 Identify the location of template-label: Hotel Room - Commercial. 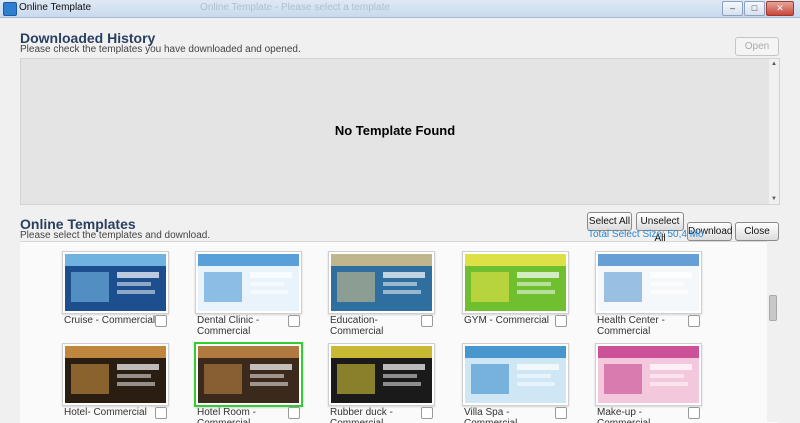
(226, 415).